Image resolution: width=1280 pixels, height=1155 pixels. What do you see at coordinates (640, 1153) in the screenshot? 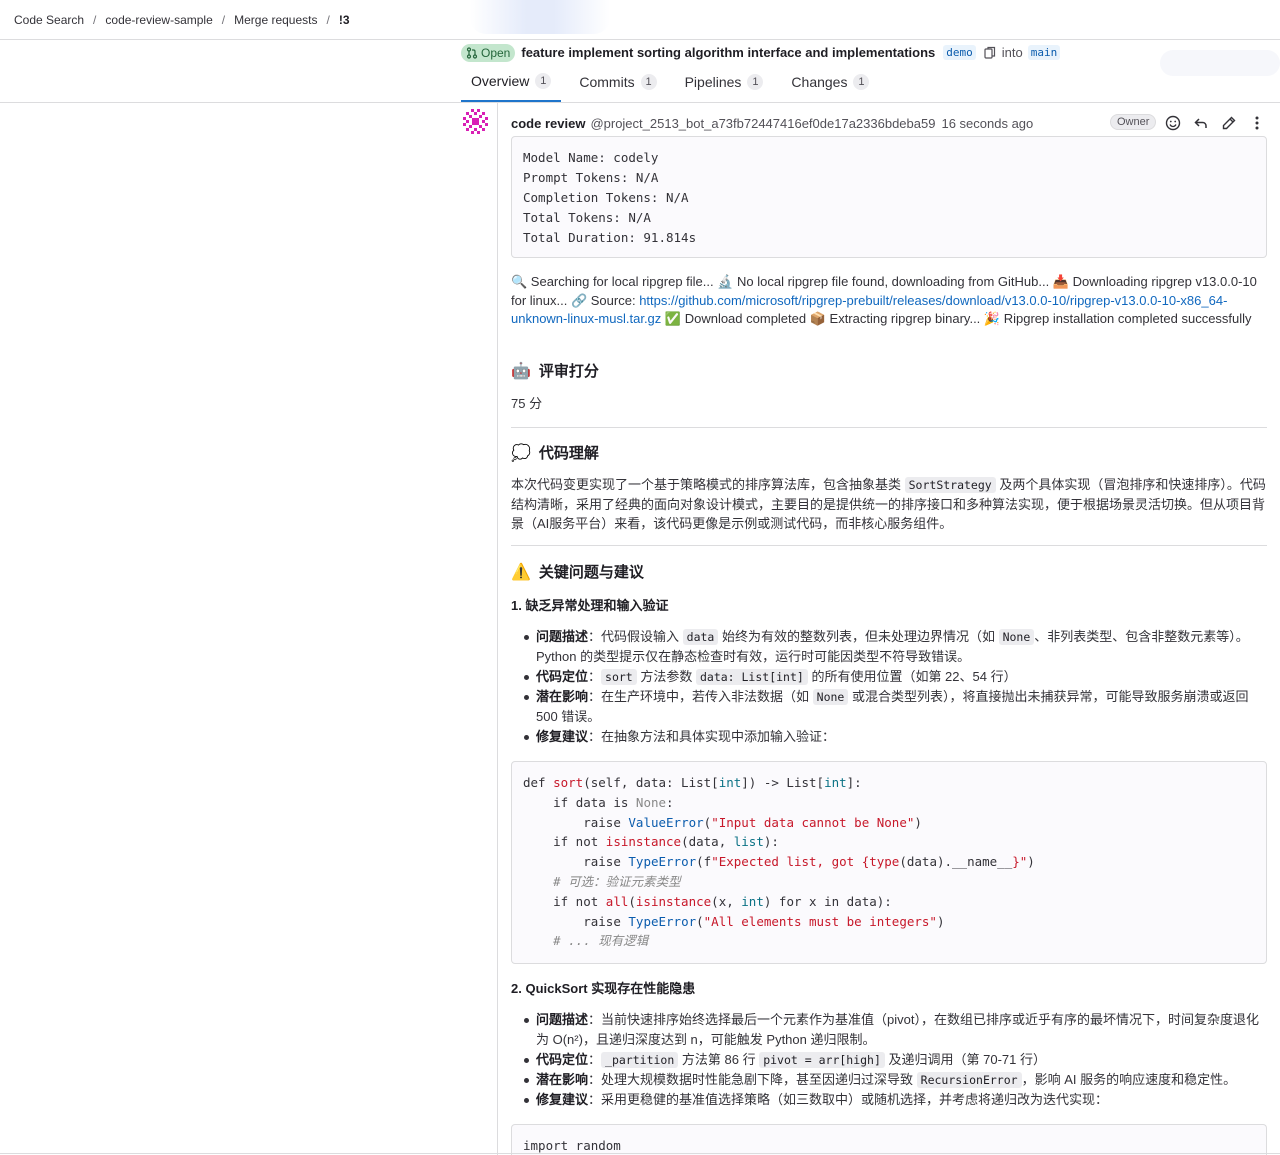
I see `viewport-bottom-edge` at bounding box center [640, 1153].